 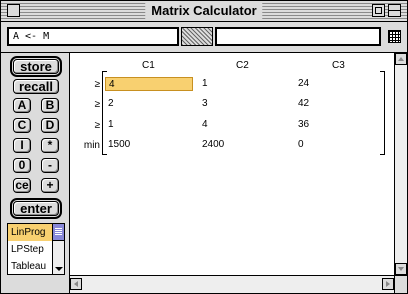 What do you see at coordinates (36, 86) in the screenshot?
I see `recall-button: recall` at bounding box center [36, 86].